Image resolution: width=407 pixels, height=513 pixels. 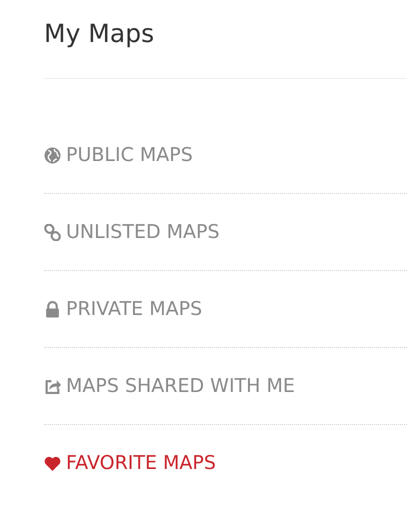 I want to click on lock-icon, so click(x=52, y=309).